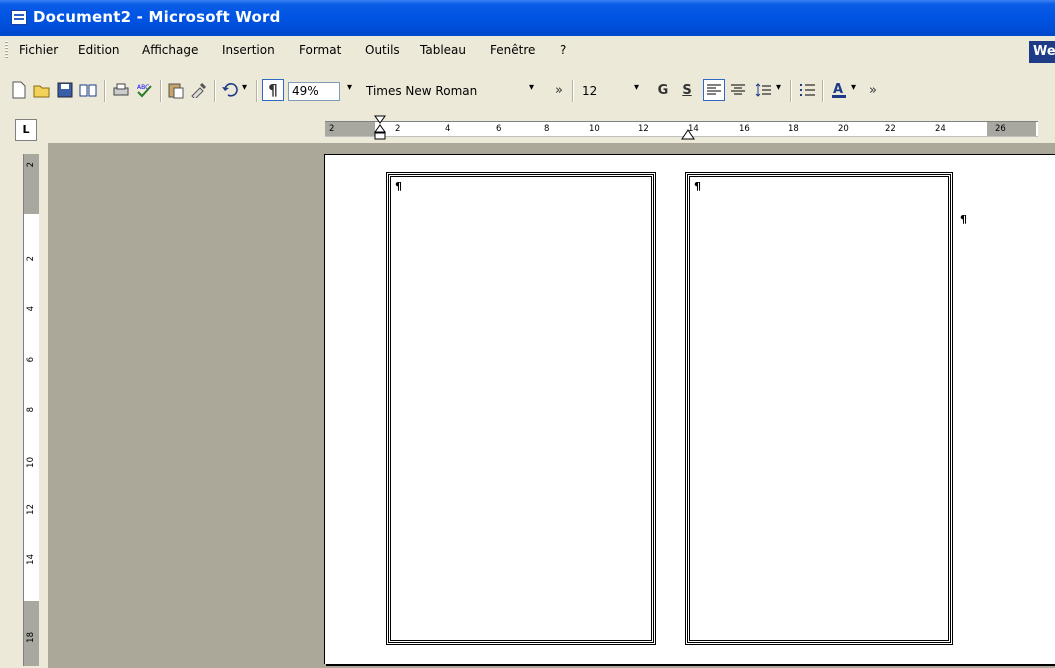  What do you see at coordinates (890, 129) in the screenshot?
I see `ruler-tick: 22` at bounding box center [890, 129].